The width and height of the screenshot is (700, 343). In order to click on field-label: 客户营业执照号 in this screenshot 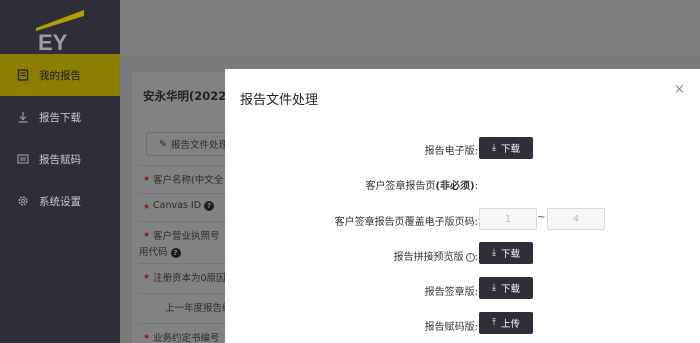, I will do `click(186, 236)`.